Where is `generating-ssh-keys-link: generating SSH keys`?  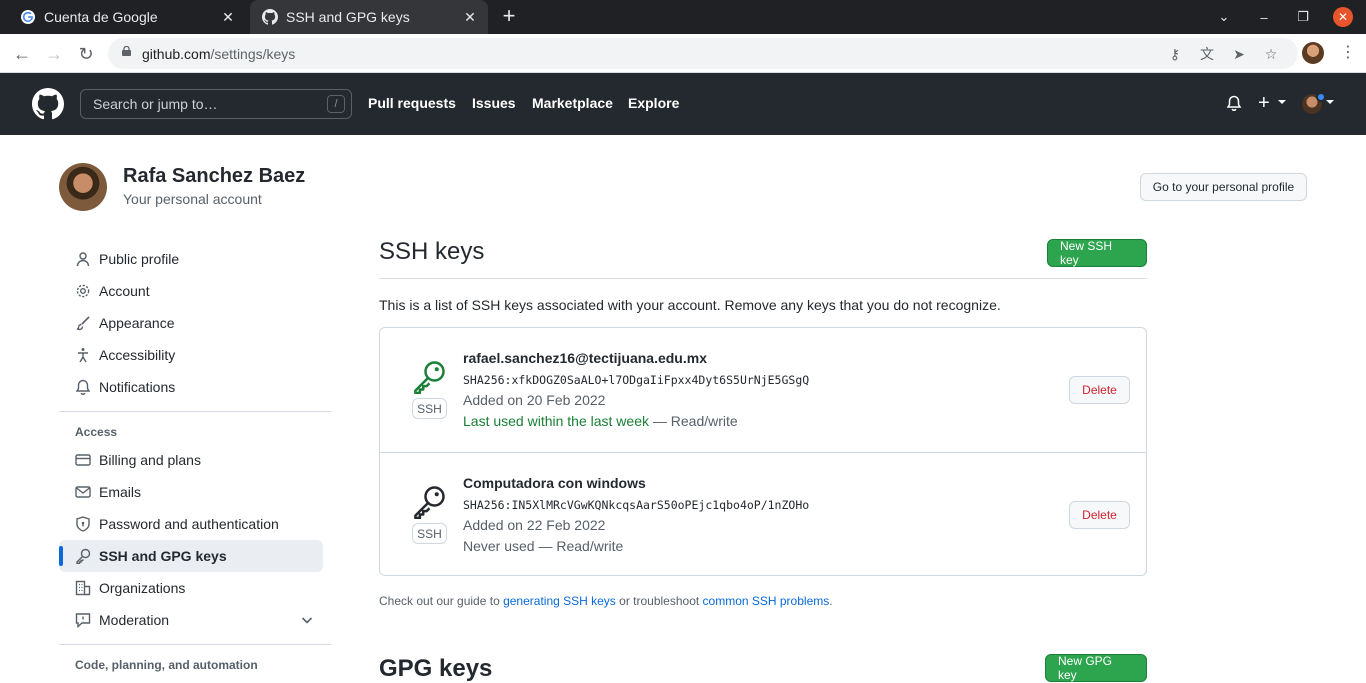 generating-ssh-keys-link: generating SSH keys is located at coordinates (559, 601).